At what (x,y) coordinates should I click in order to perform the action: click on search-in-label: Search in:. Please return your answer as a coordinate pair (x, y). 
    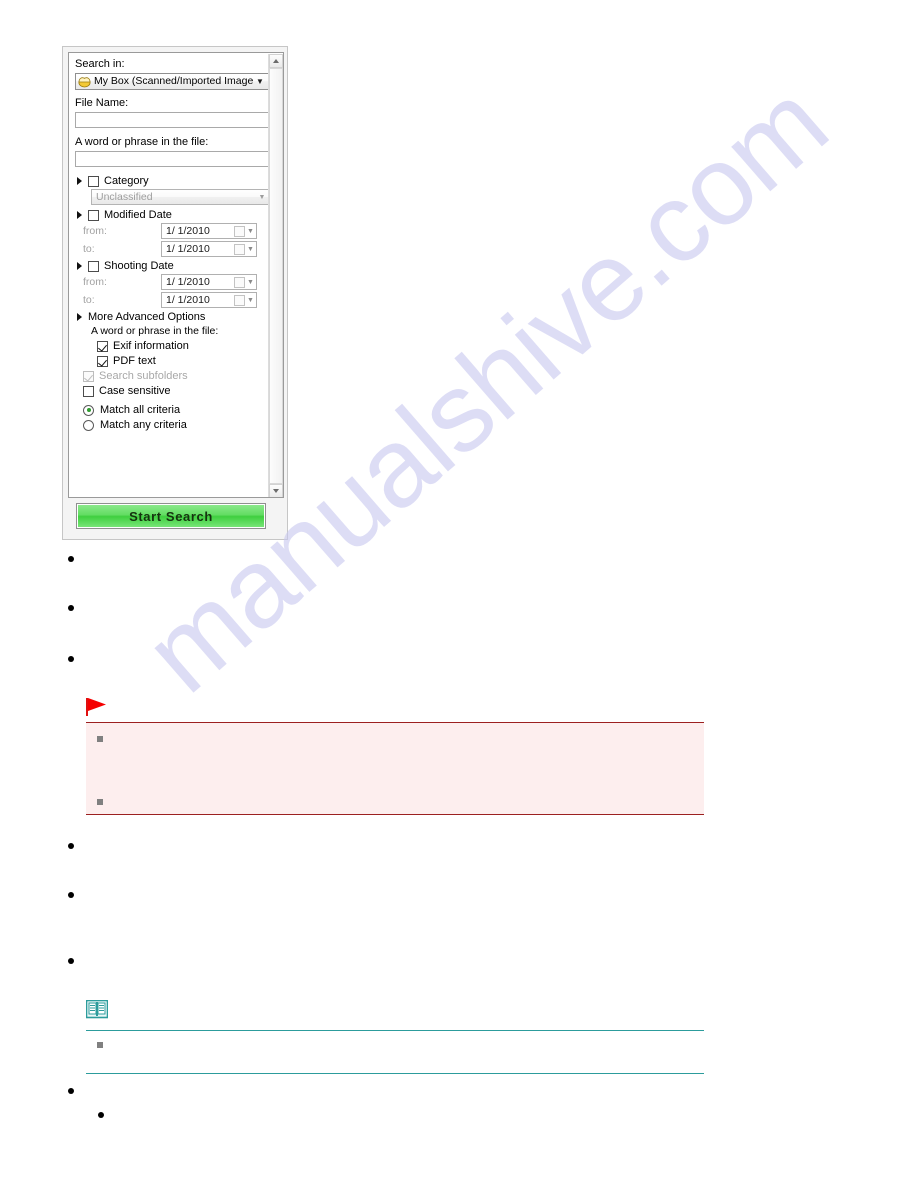
    Looking at the image, I should click on (100, 64).